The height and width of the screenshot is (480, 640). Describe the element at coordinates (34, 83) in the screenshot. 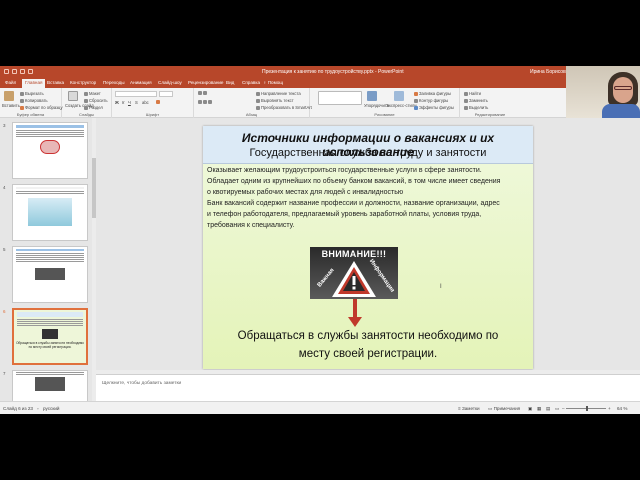

I see `tab-home: Главная` at that location.